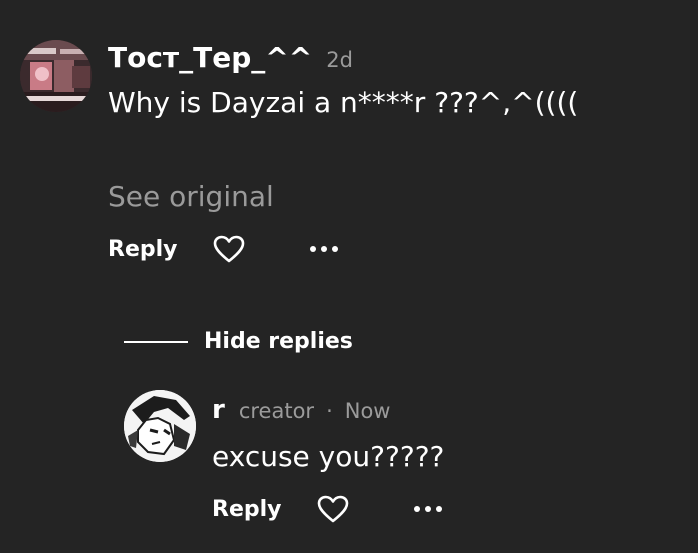 The width and height of the screenshot is (698, 553). What do you see at coordinates (210, 57) in the screenshot?
I see `username: Тост_Тер_^^` at bounding box center [210, 57].